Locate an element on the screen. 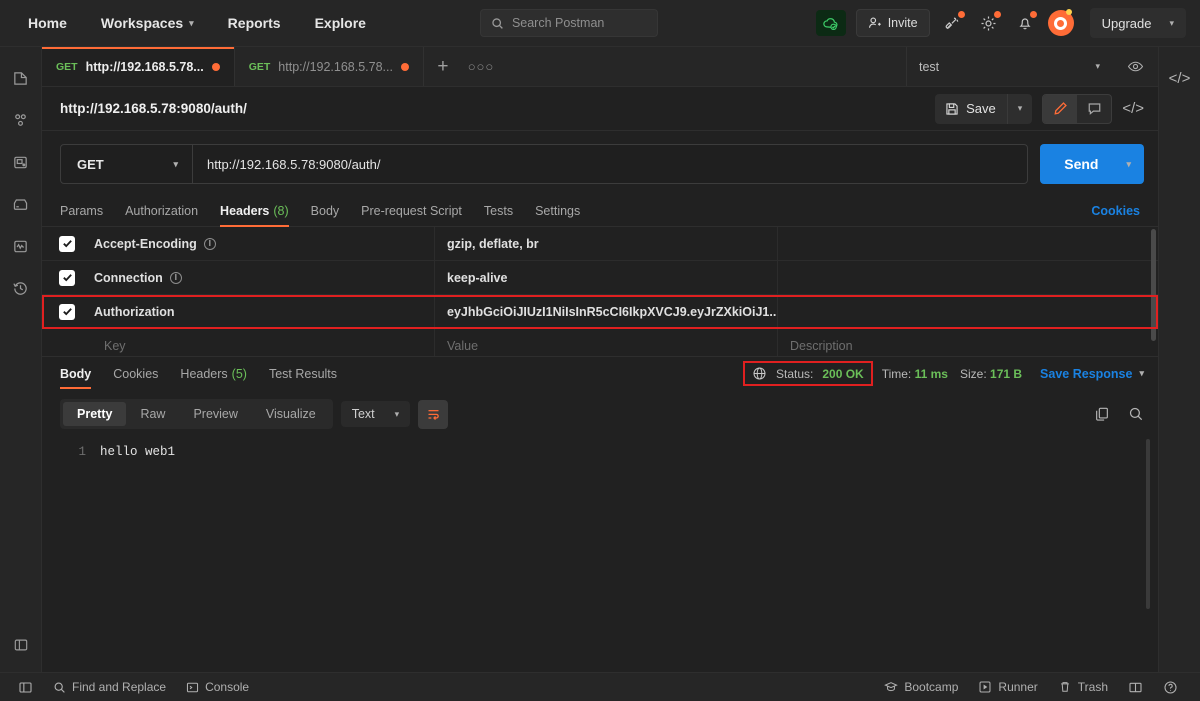  tab-tests: Tests is located at coordinates (498, 211).